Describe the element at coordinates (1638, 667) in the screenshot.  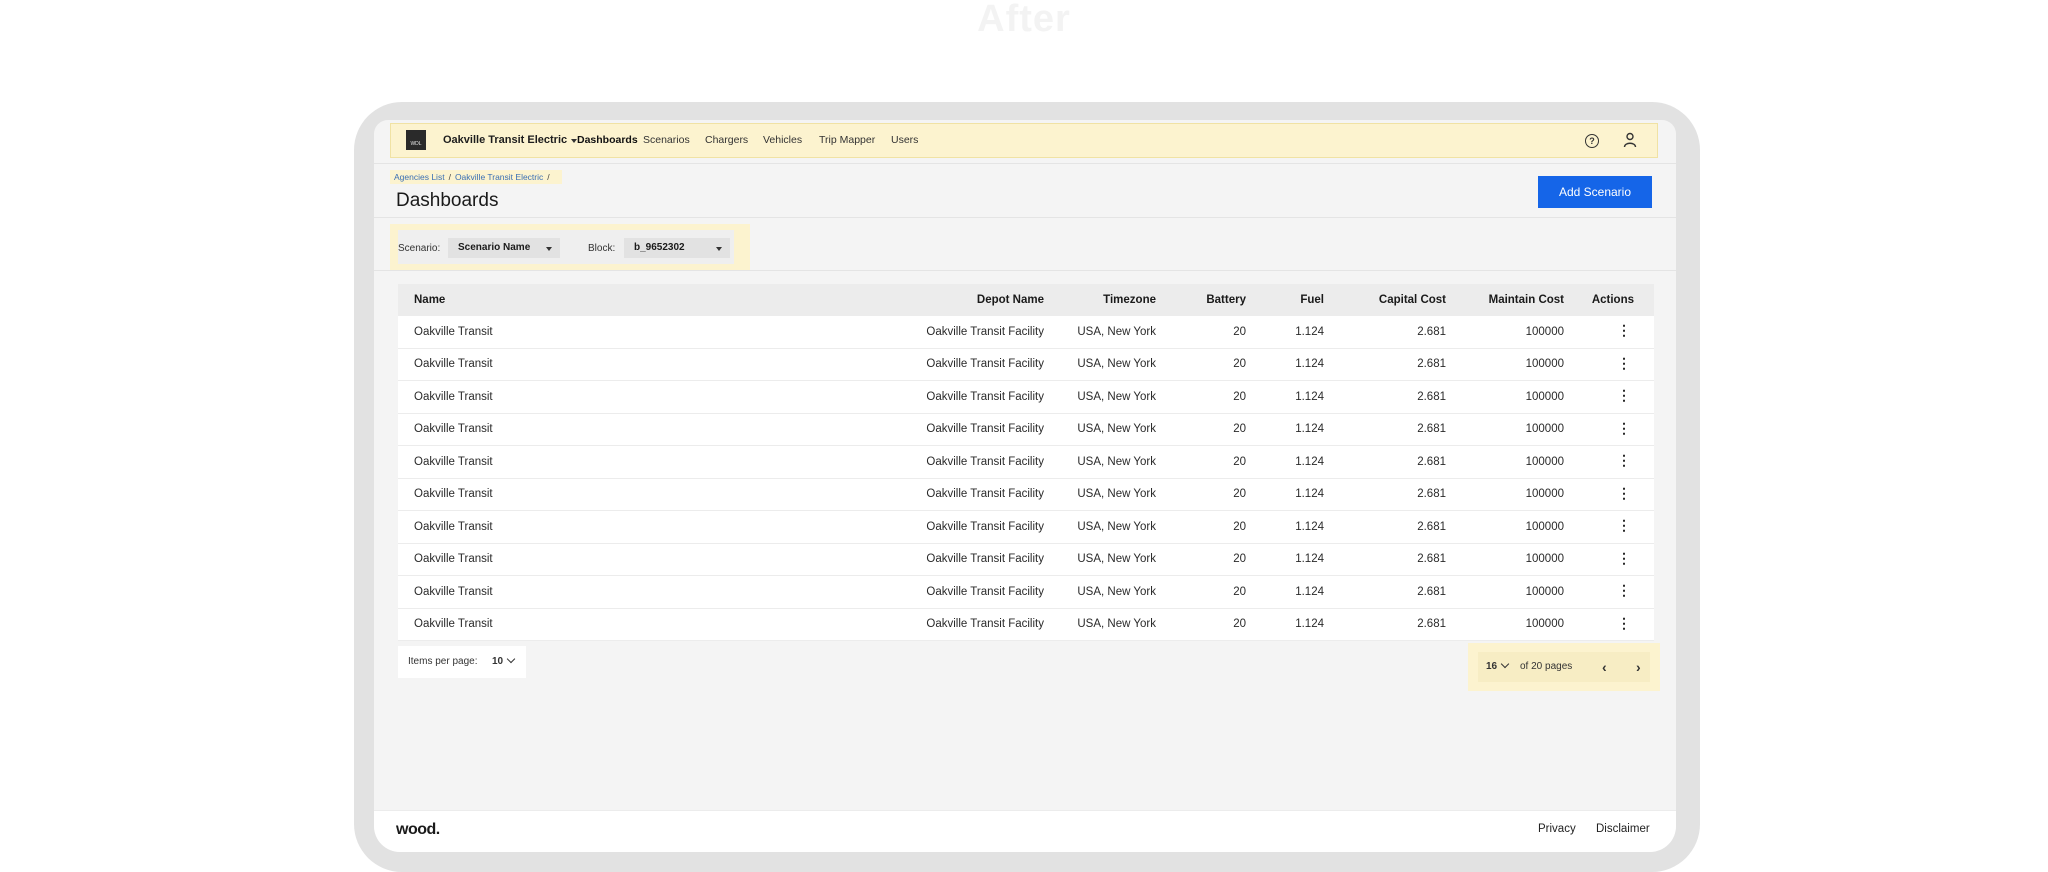
I see `chevron-right-icon: ›` at that location.